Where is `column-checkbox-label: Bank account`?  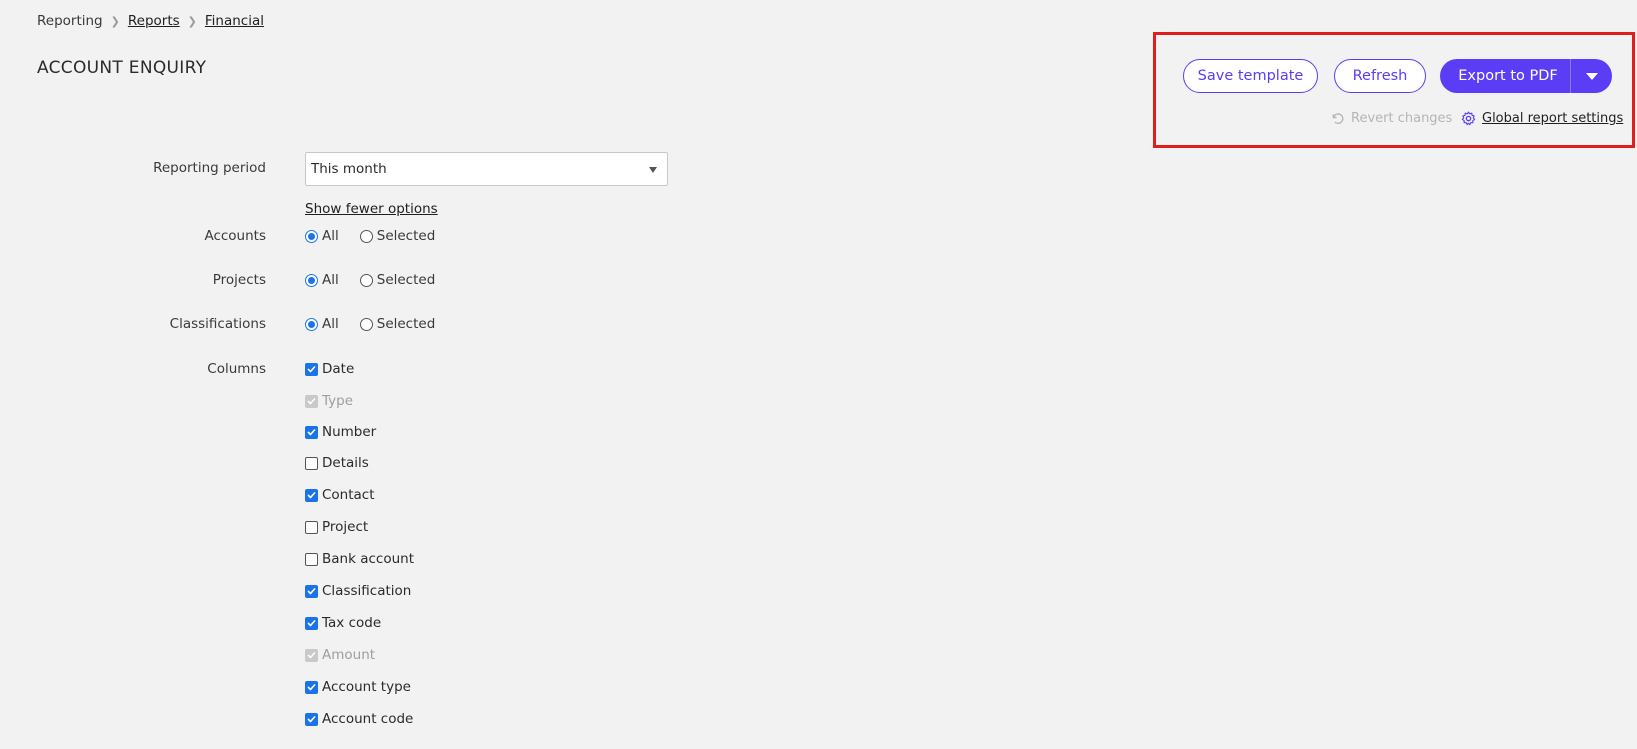 column-checkbox-label: Bank account is located at coordinates (368, 559).